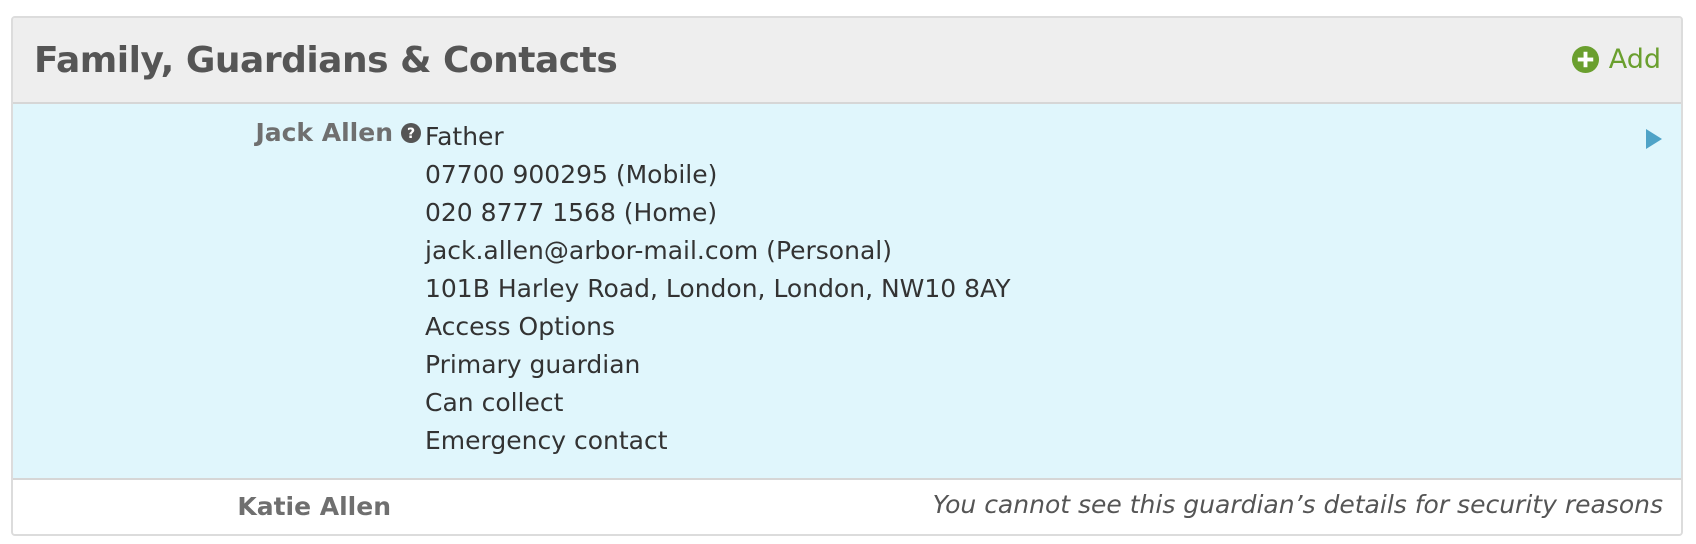 This screenshot has height=544, width=1696. What do you see at coordinates (324, 132) in the screenshot?
I see `contact-name-label: Jack Allen` at bounding box center [324, 132].